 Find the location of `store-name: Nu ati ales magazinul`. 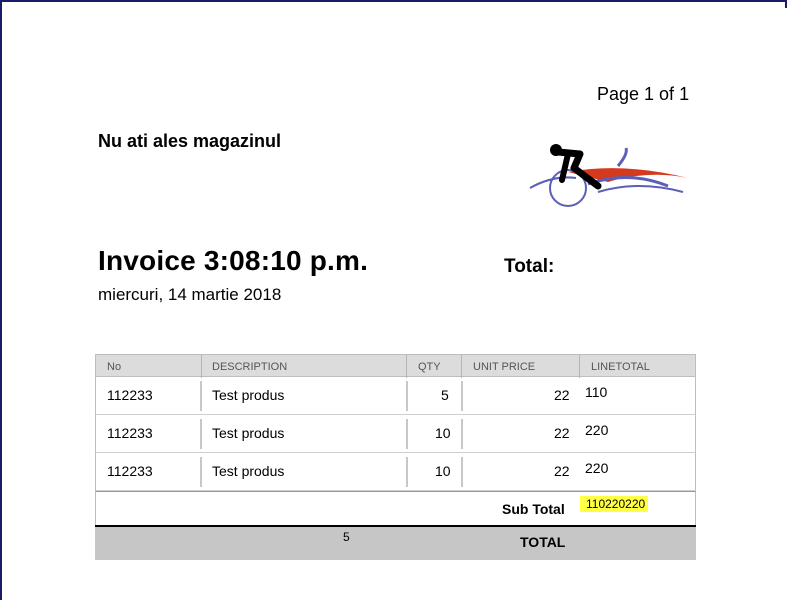

store-name: Nu ati ales magazinul is located at coordinates (190, 141).